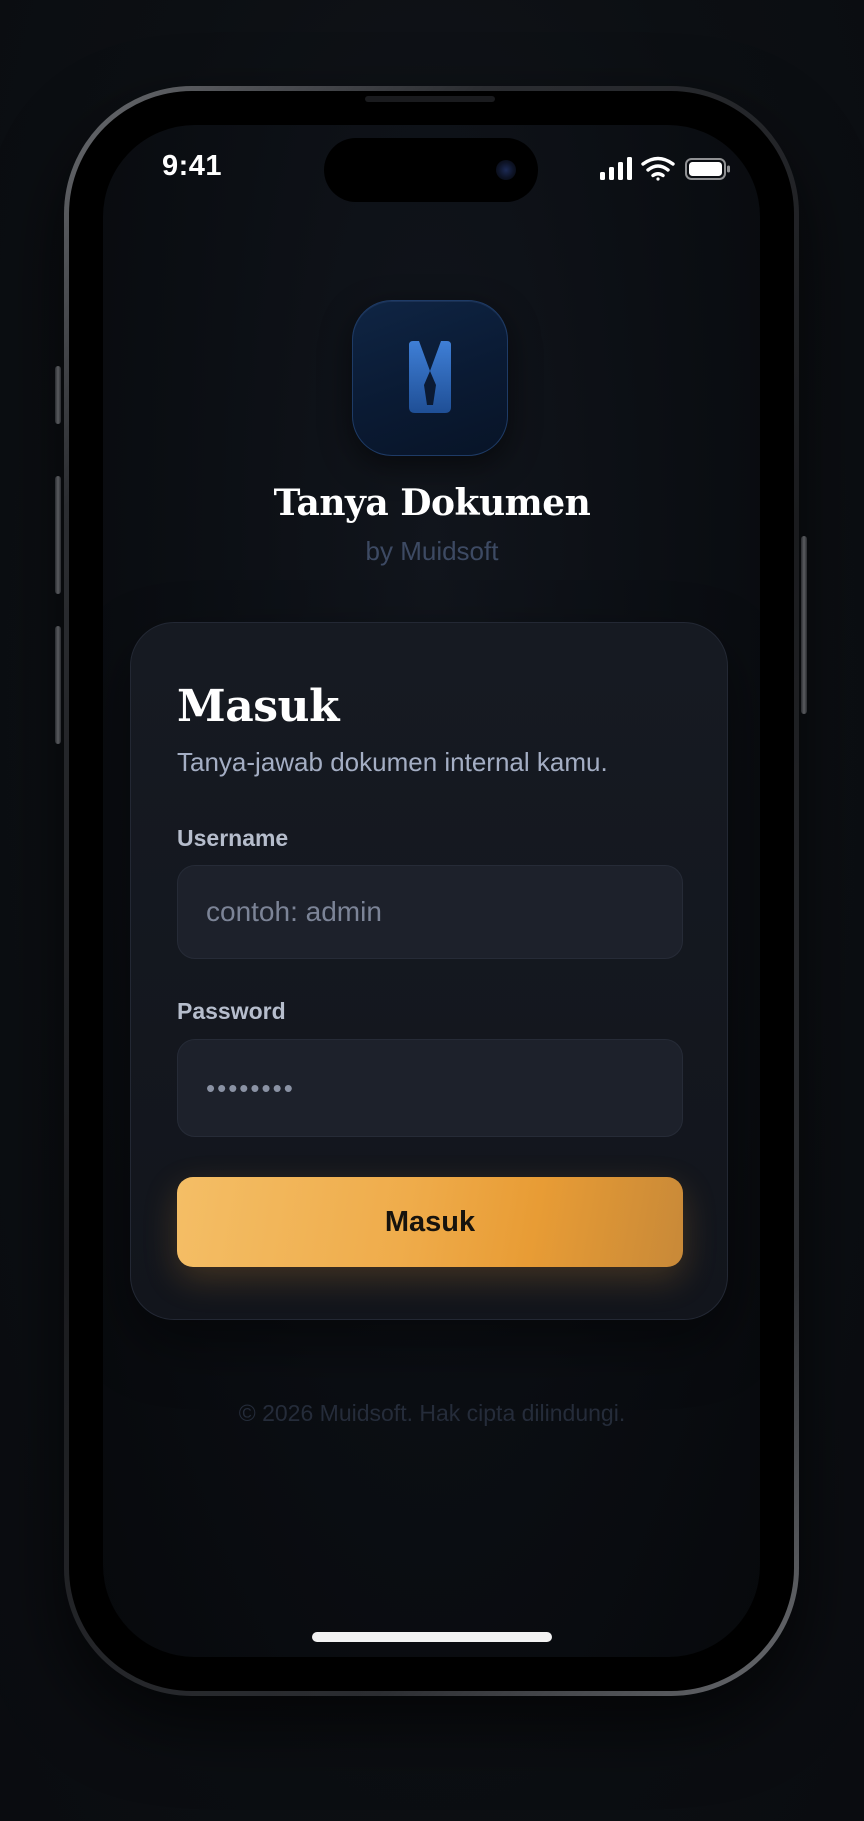 This screenshot has height=1821, width=864. What do you see at coordinates (58, 395) in the screenshot?
I see `action-button` at bounding box center [58, 395].